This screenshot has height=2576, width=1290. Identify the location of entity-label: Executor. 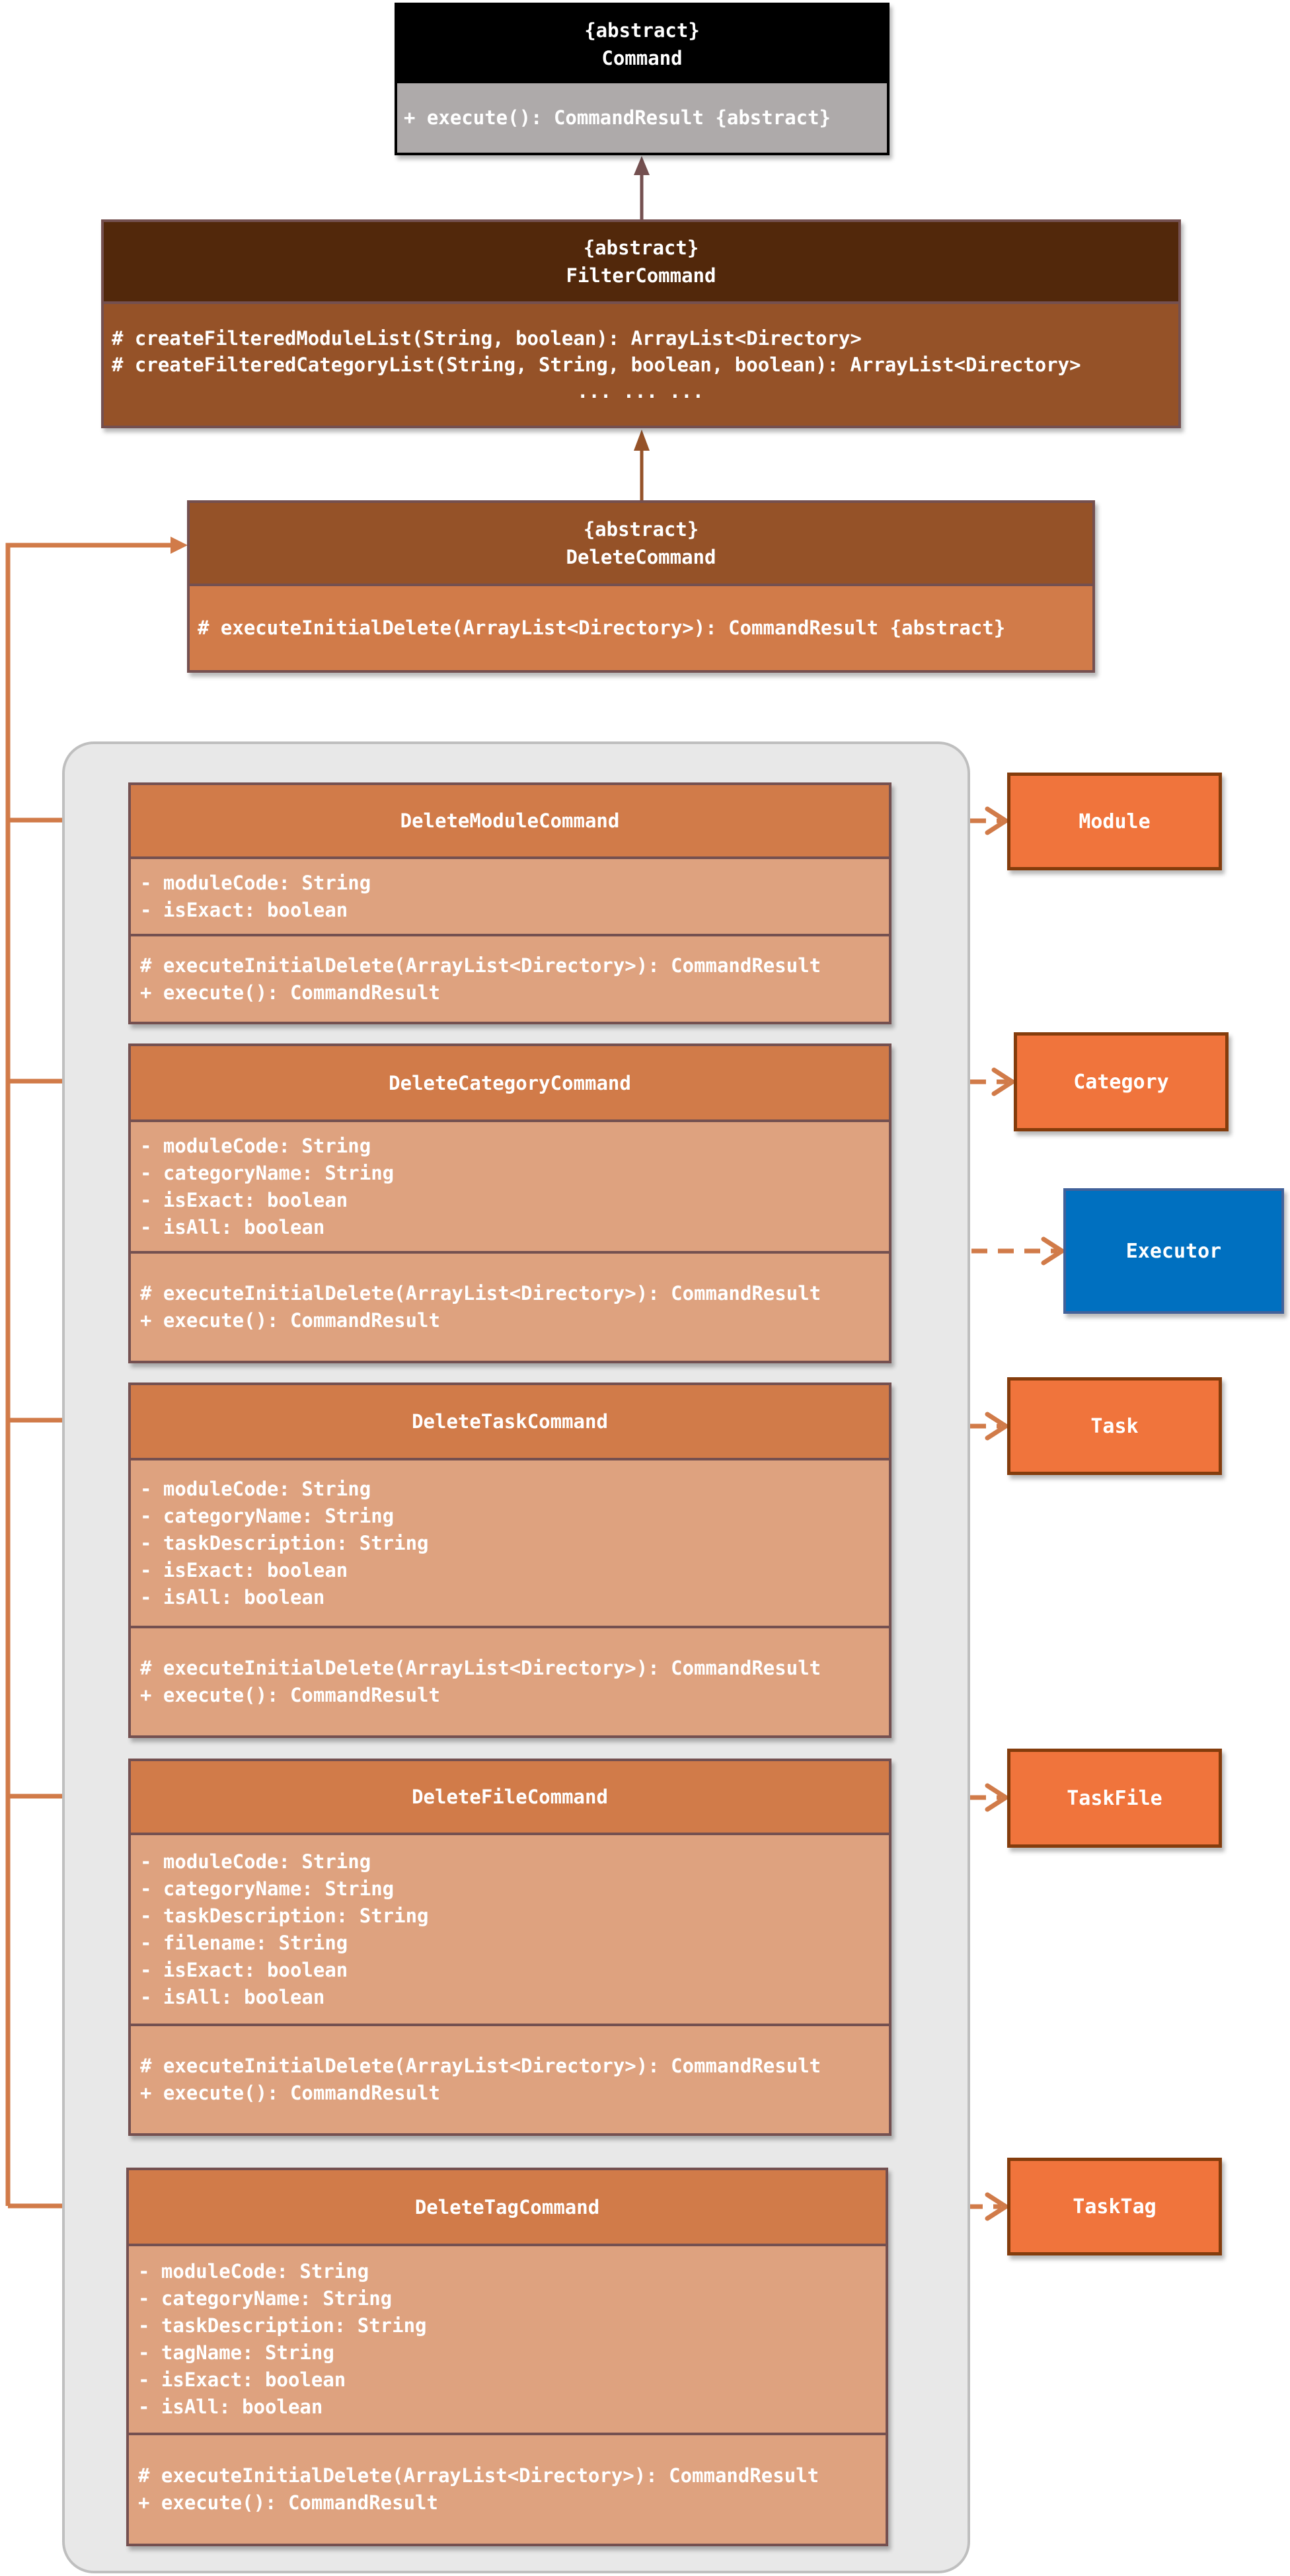
(1173, 1251).